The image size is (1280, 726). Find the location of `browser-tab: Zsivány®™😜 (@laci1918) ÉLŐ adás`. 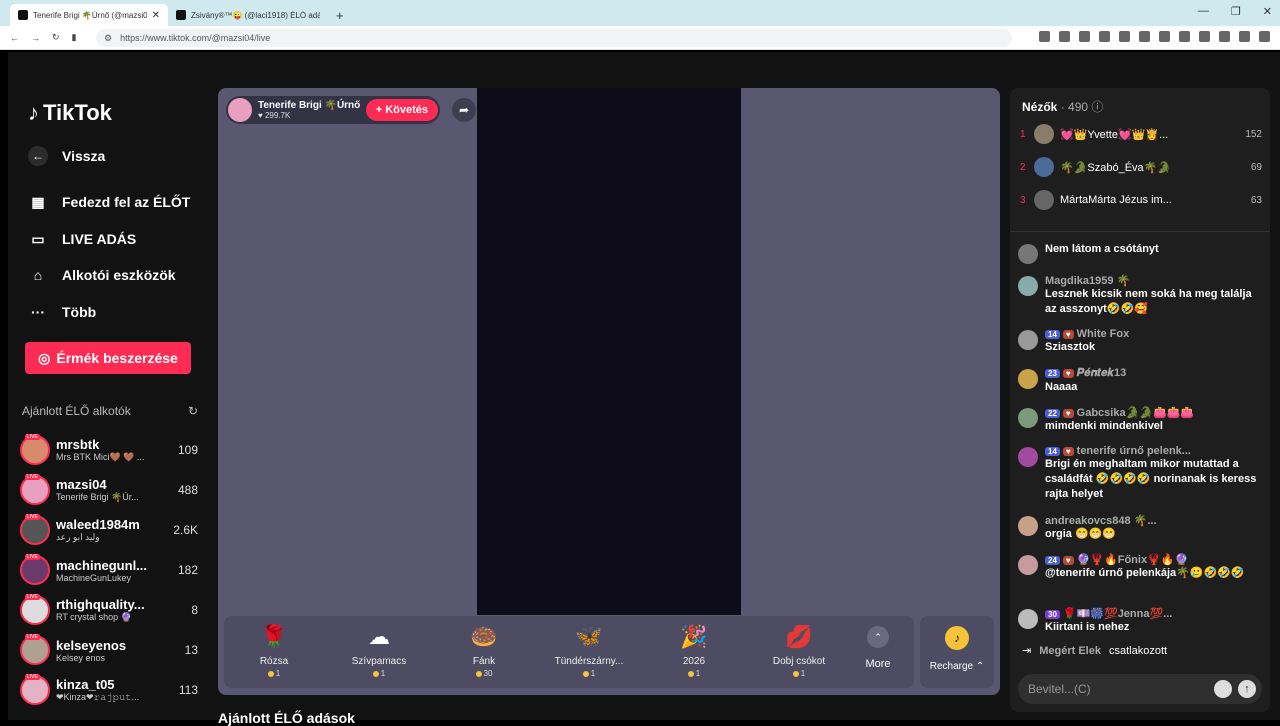

browser-tab: Zsivány®™😜 (@laci1918) ÉLŐ adás is located at coordinates (248, 15).